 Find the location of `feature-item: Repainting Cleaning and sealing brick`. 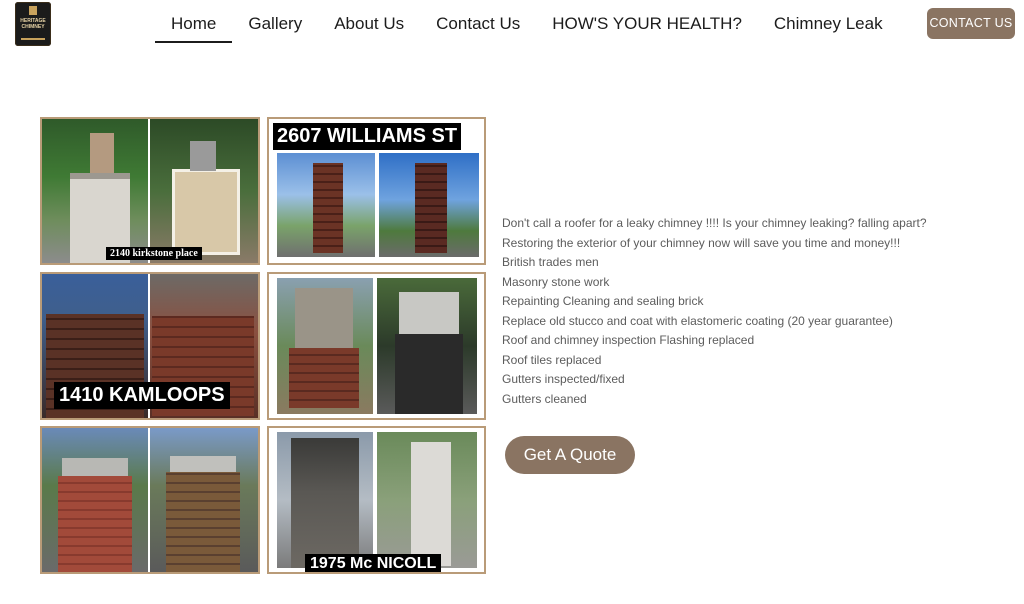

feature-item: Repainting Cleaning and sealing brick is located at coordinates (603, 301).